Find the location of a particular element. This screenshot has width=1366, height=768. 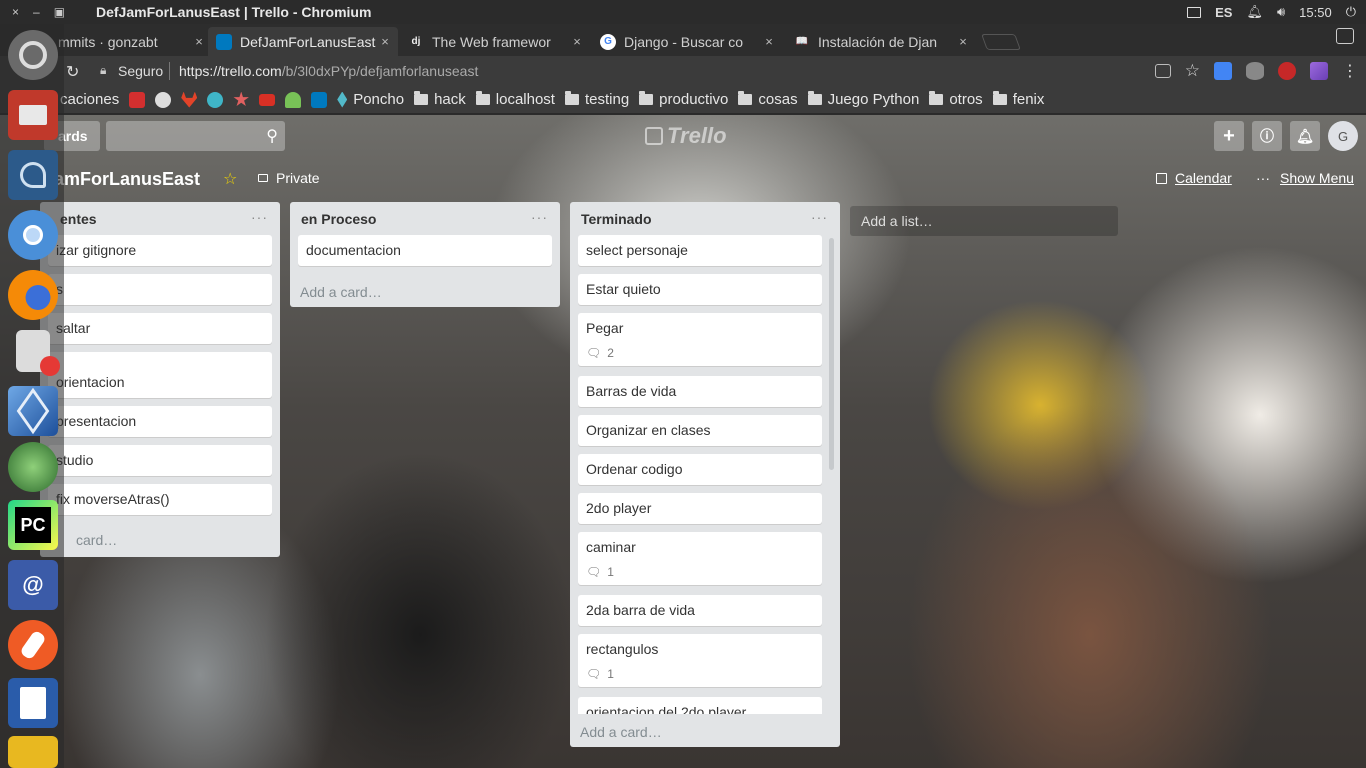

tab-github: mmits · gonzabt × is located at coordinates (131, 41).